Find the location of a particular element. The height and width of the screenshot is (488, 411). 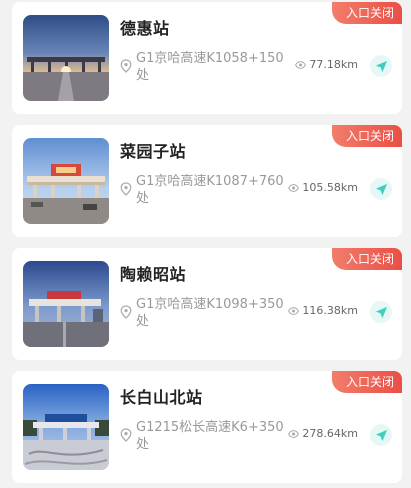

station-distance: 105.58km is located at coordinates (323, 188).